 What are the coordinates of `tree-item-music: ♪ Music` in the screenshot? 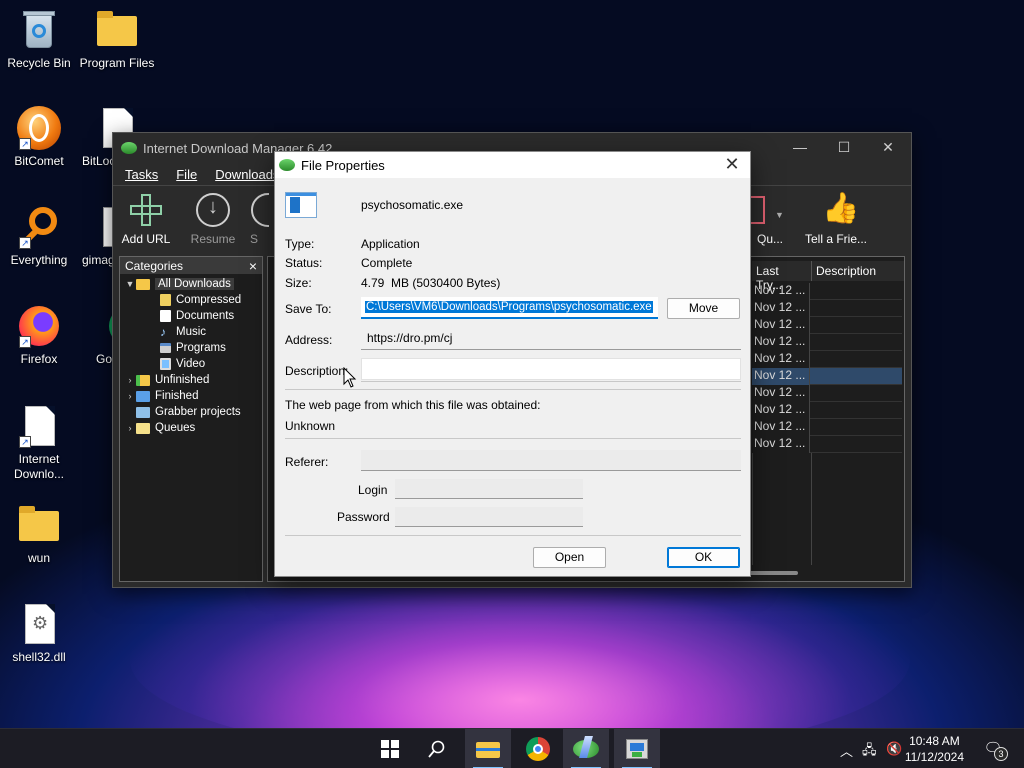 It's located at (191, 332).